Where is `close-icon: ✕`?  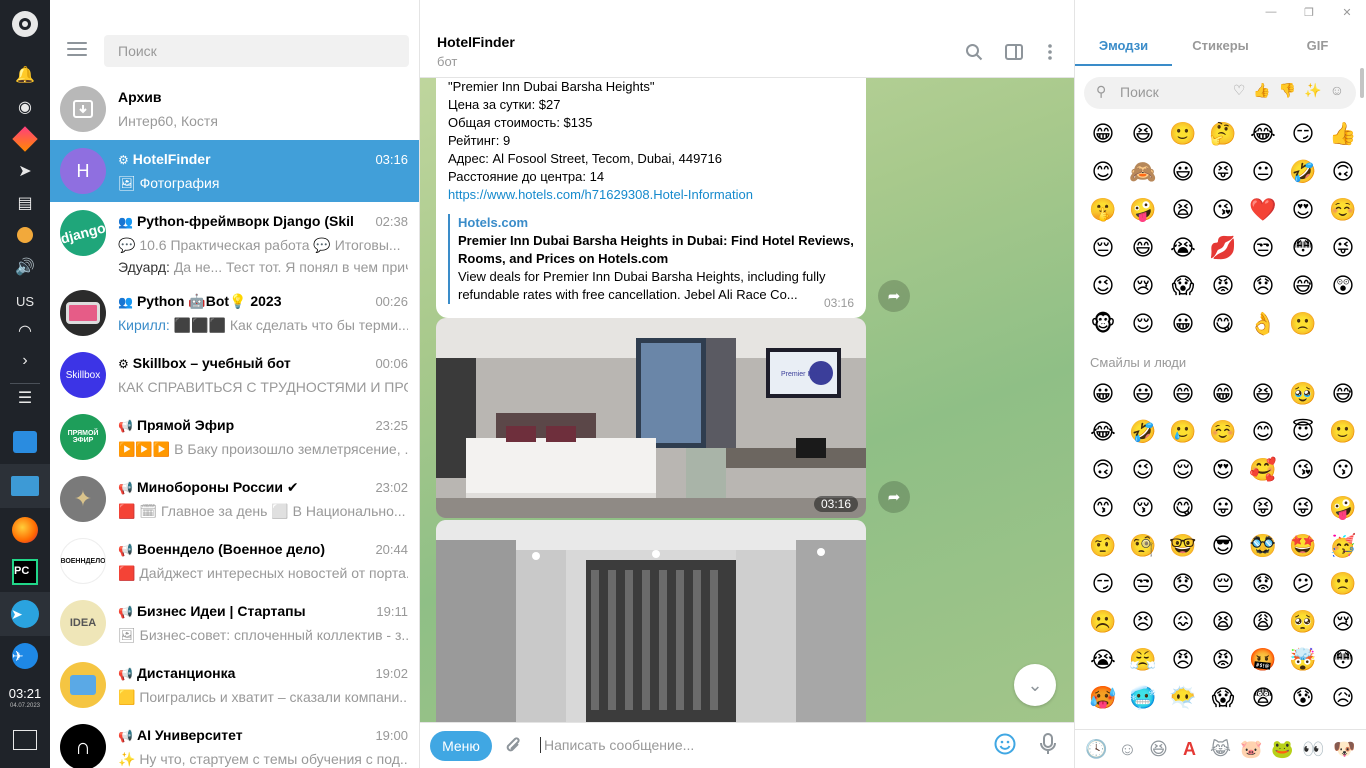
close-icon: ✕ is located at coordinates (1347, 12).